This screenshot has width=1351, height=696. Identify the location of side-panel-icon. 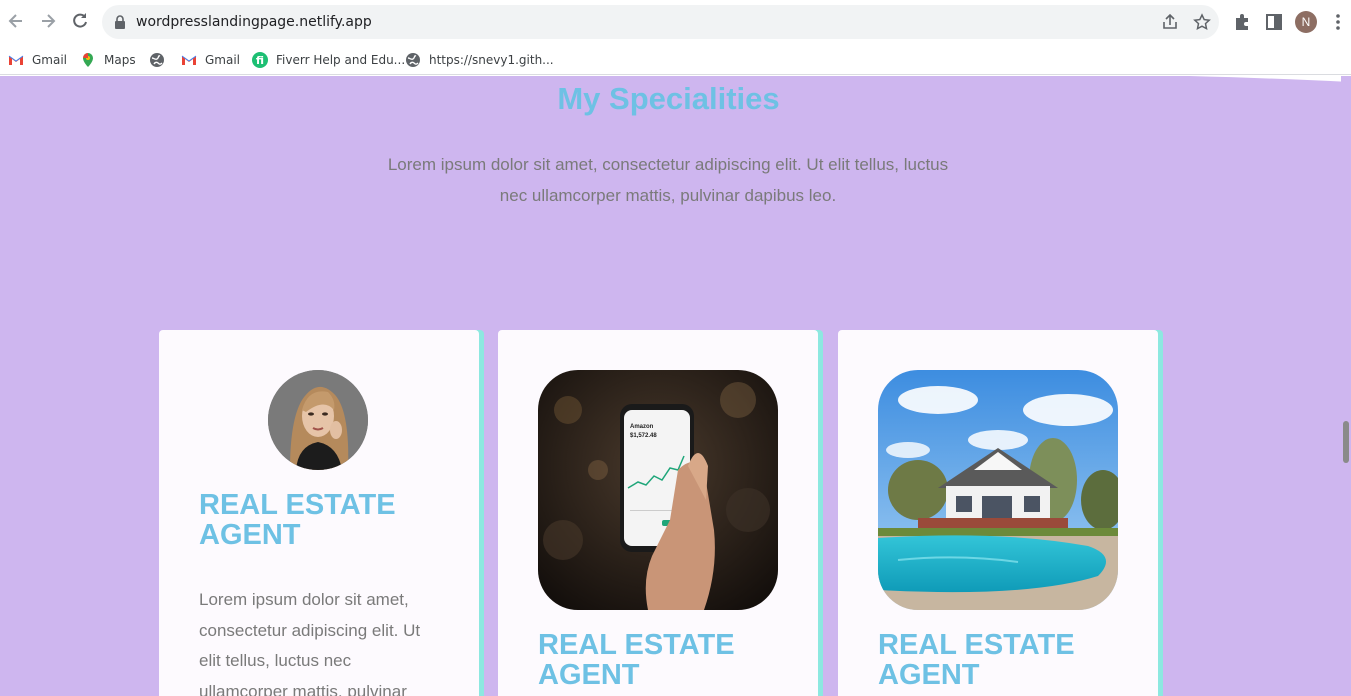
(1274, 22).